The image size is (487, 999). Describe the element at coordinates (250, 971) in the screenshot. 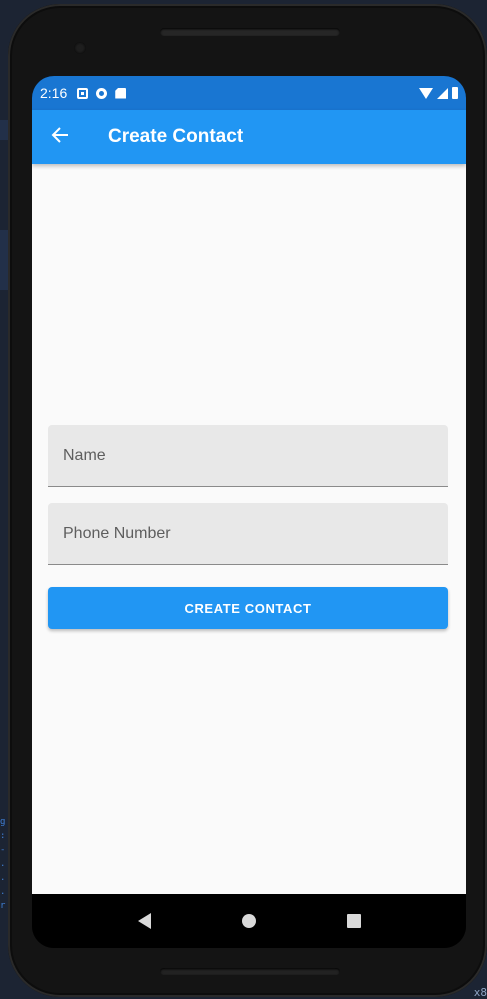

I see `bottom-speaker` at that location.